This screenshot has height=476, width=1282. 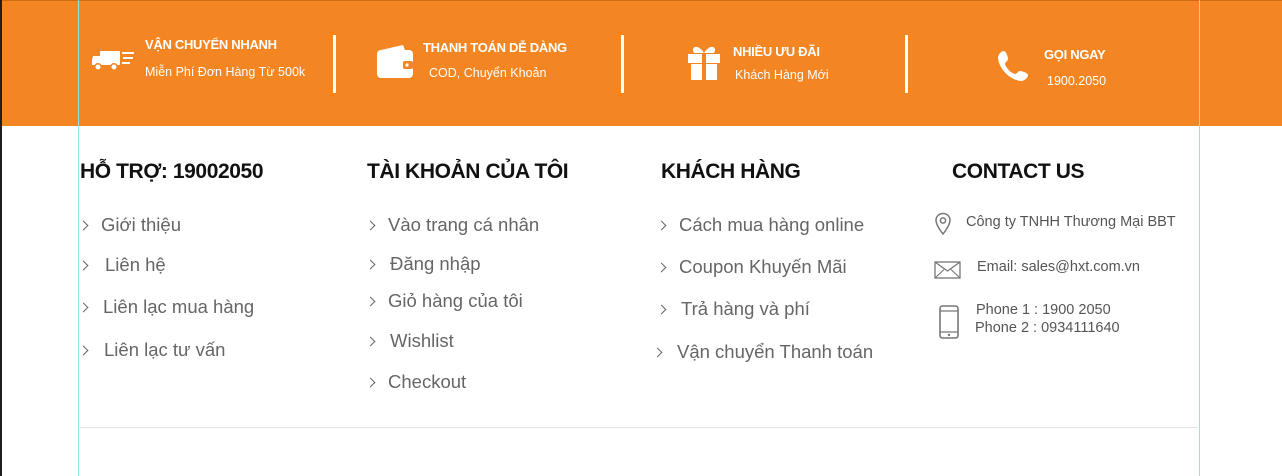 What do you see at coordinates (772, 224) in the screenshot?
I see `link-label: Cách mua hàng online` at bounding box center [772, 224].